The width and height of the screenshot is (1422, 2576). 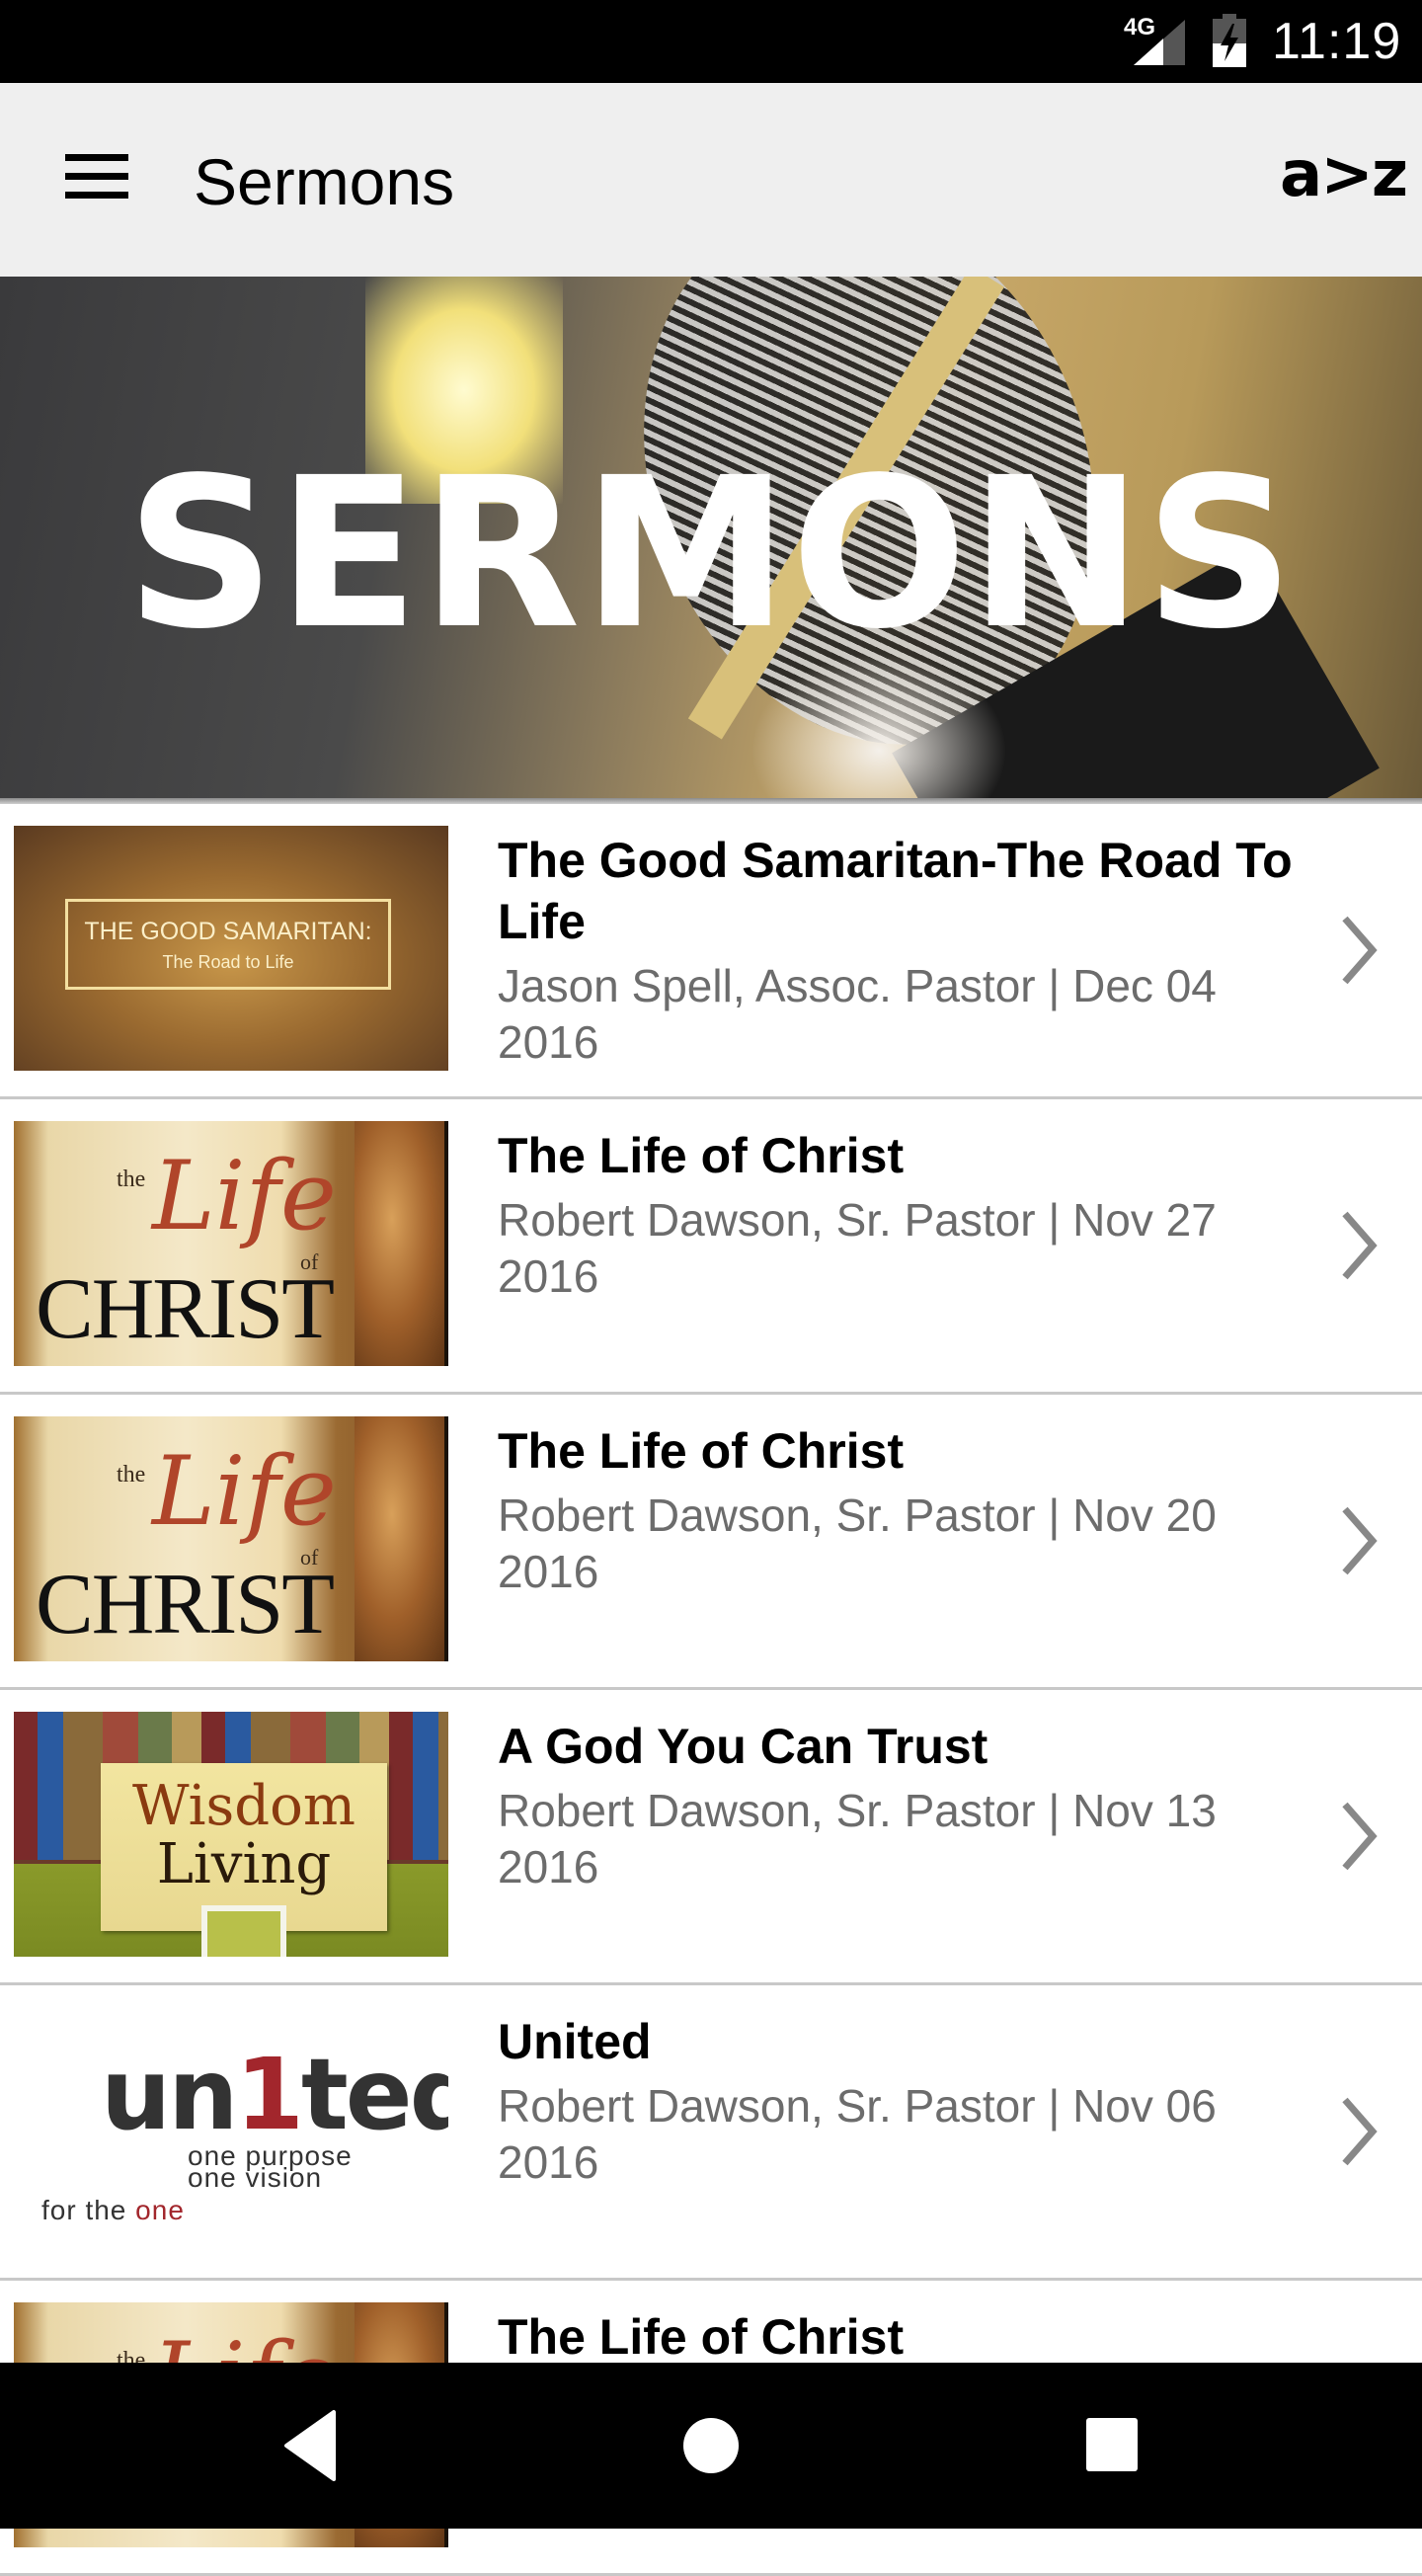 What do you see at coordinates (325, 181) in the screenshot?
I see `page-title: Sermons` at bounding box center [325, 181].